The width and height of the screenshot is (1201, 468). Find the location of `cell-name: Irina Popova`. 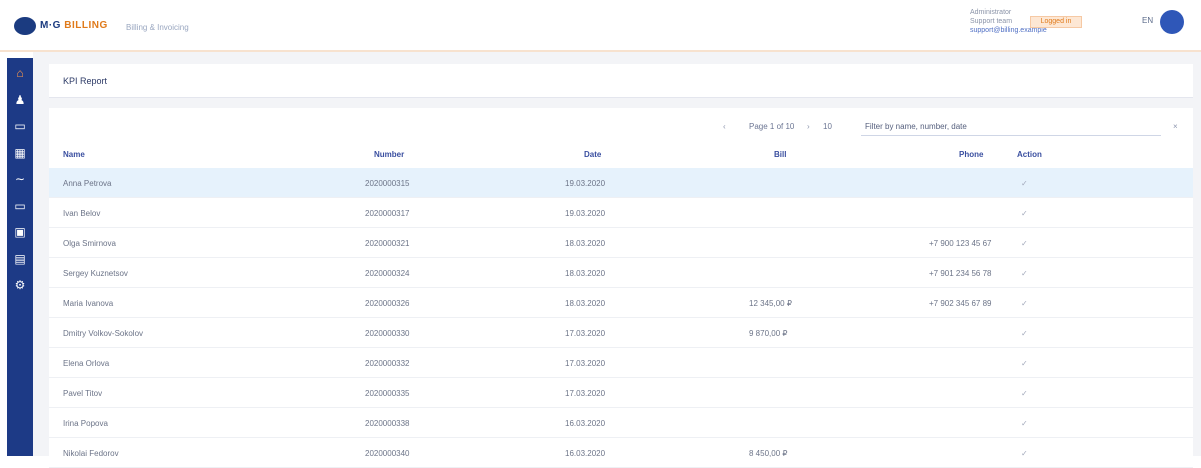

cell-name: Irina Popova is located at coordinates (85, 423).